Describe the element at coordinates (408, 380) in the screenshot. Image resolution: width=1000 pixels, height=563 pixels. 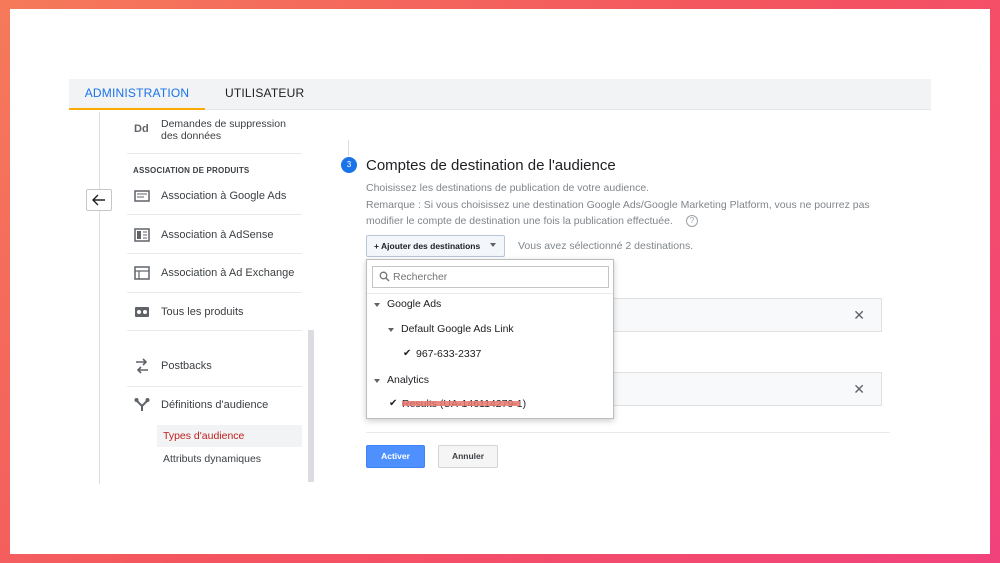
I see `tree-group-analytics: Analytics` at that location.